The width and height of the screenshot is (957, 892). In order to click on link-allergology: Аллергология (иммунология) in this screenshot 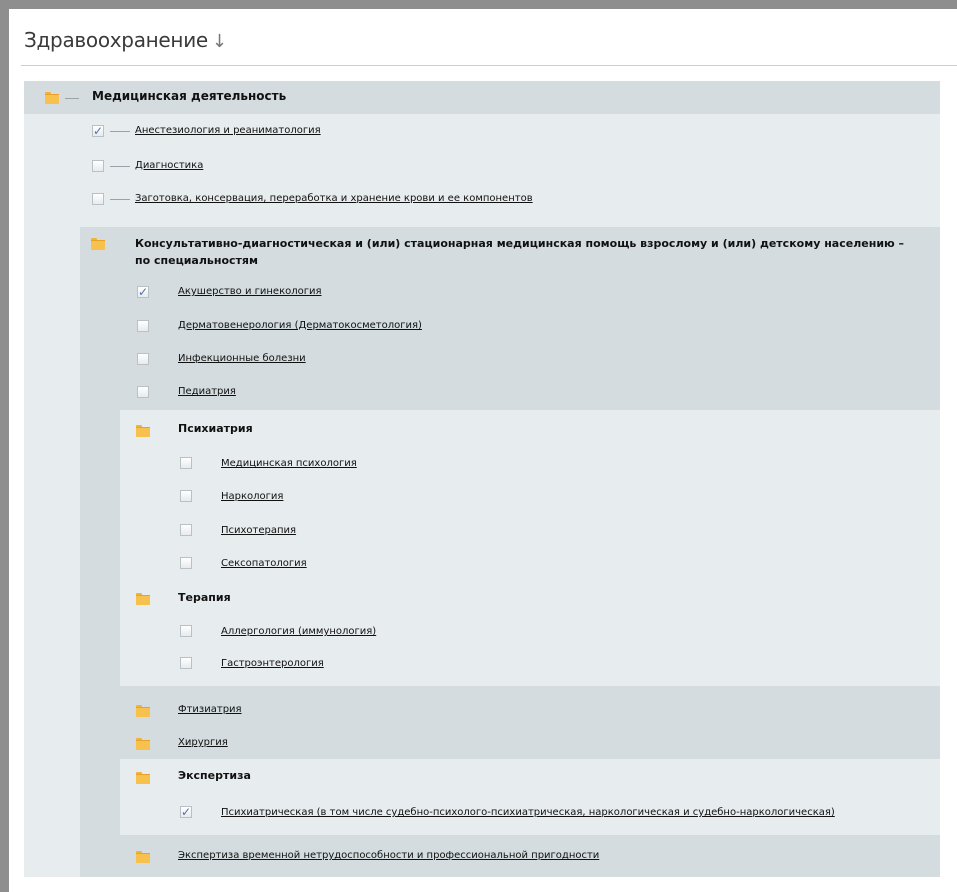, I will do `click(298, 631)`.